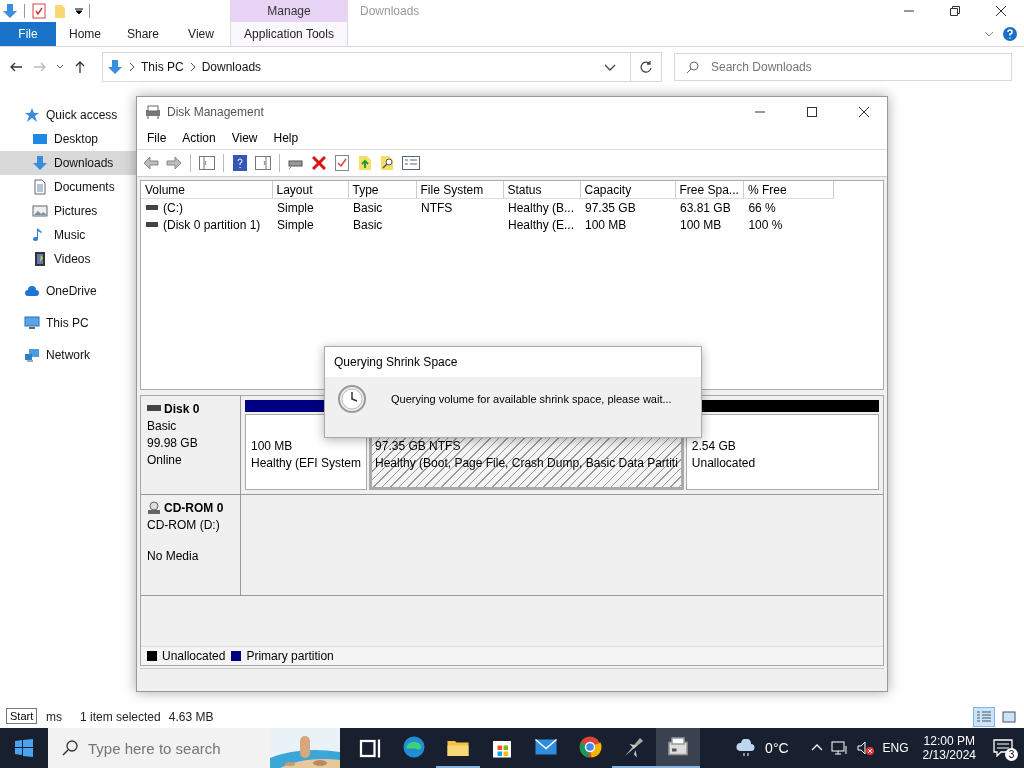 This screenshot has width=1024, height=768. Describe the element at coordinates (231, 67) in the screenshot. I see `breadcrumb: Downloads` at that location.